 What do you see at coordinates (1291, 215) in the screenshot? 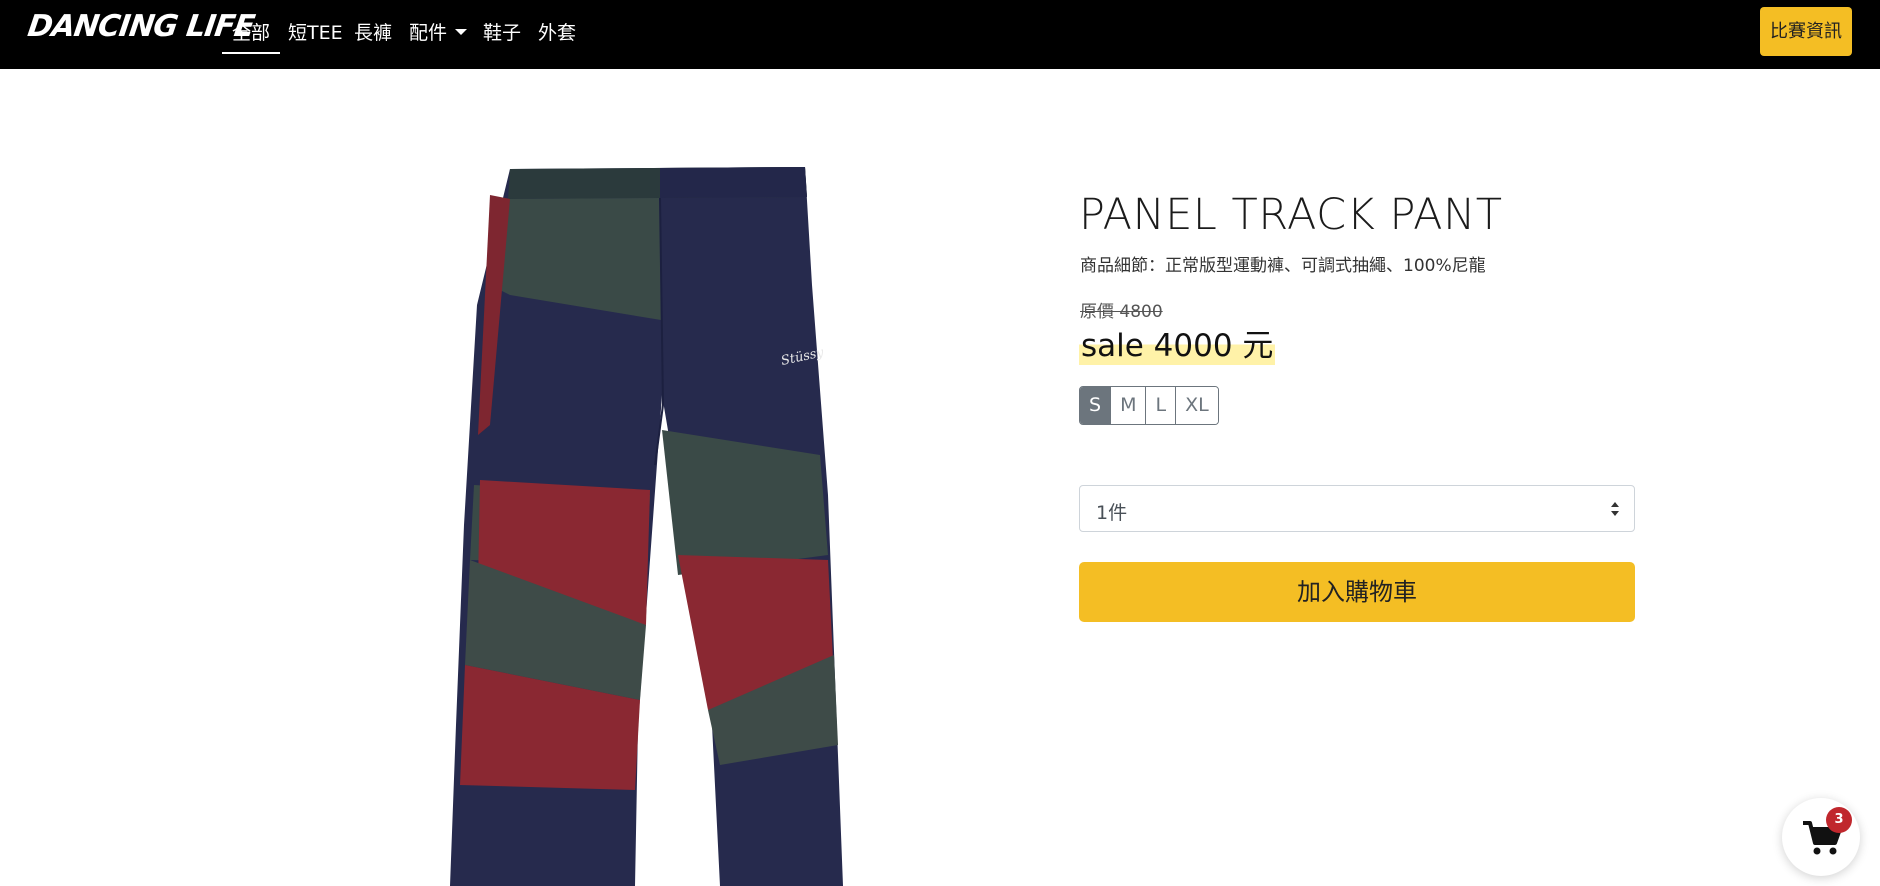
I see `product-title: PANEL TRACK PANT` at bounding box center [1291, 215].